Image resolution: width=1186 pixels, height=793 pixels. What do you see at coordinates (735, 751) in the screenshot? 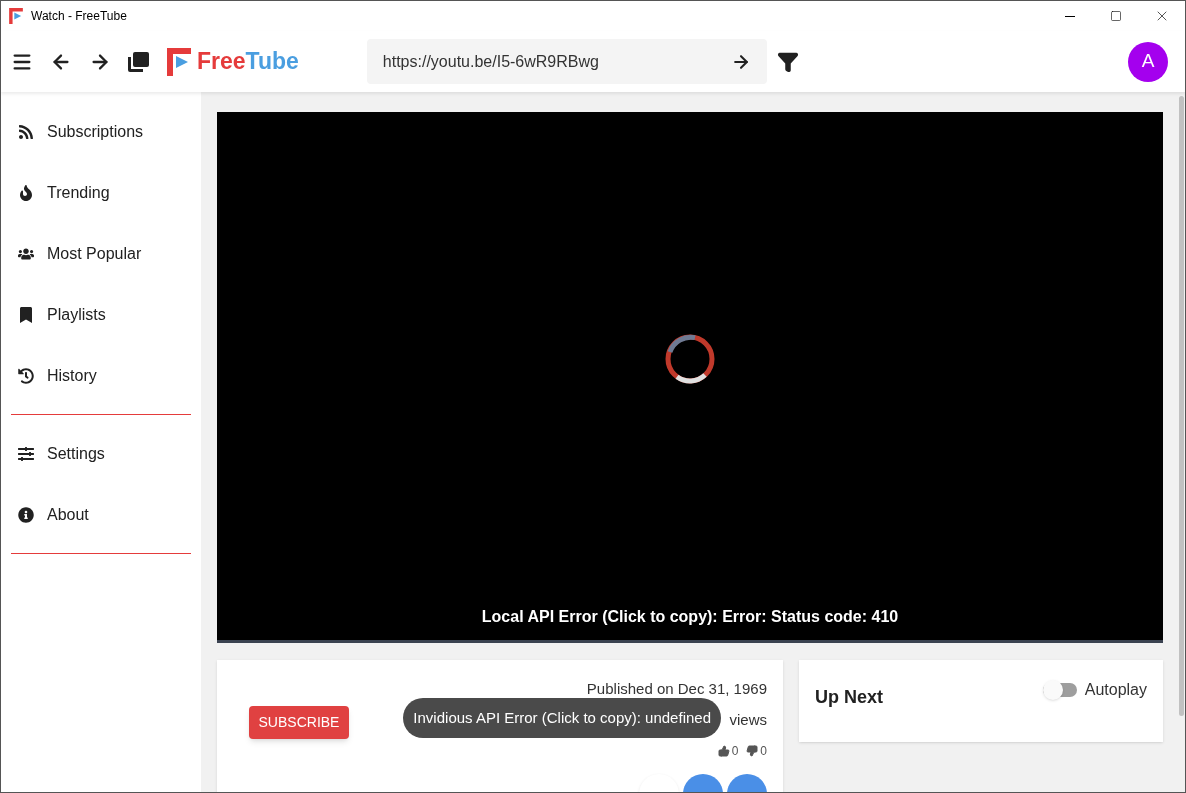
I see `like-count: 0` at bounding box center [735, 751].